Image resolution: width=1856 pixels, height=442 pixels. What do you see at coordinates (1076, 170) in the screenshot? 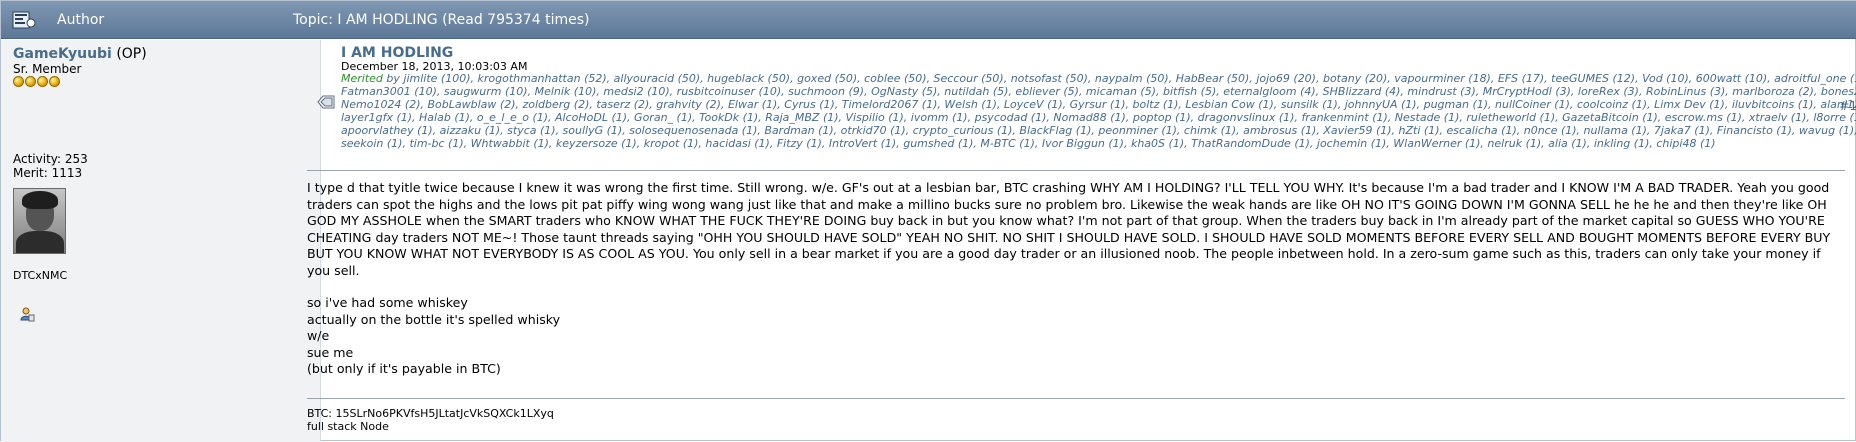
I see `post-header-divider` at bounding box center [1076, 170].